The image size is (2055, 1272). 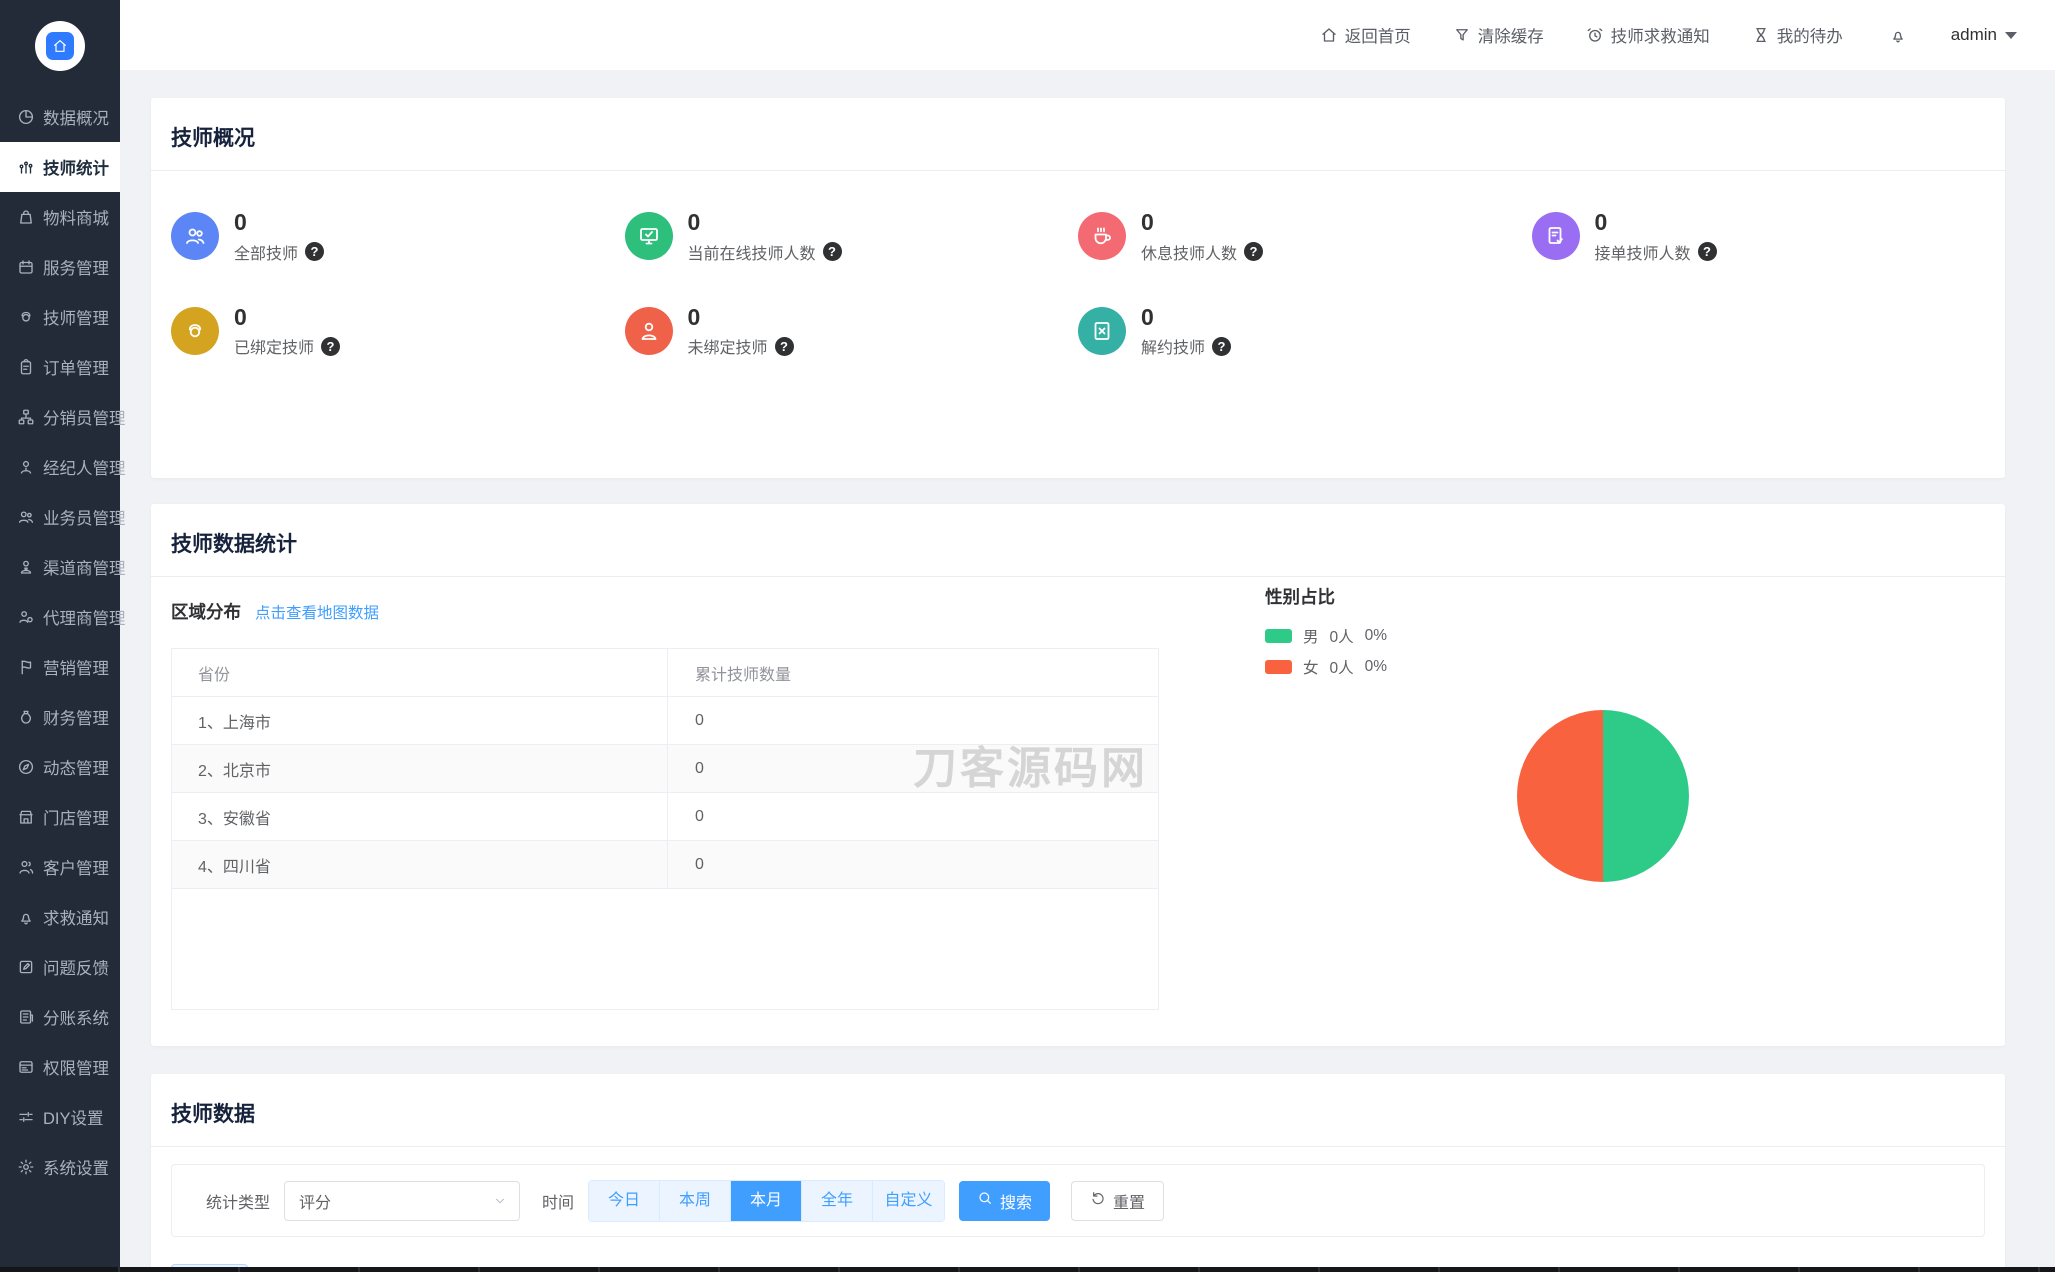 What do you see at coordinates (60, 867) in the screenshot?
I see `sidebar-item-16: 客户管理` at bounding box center [60, 867].